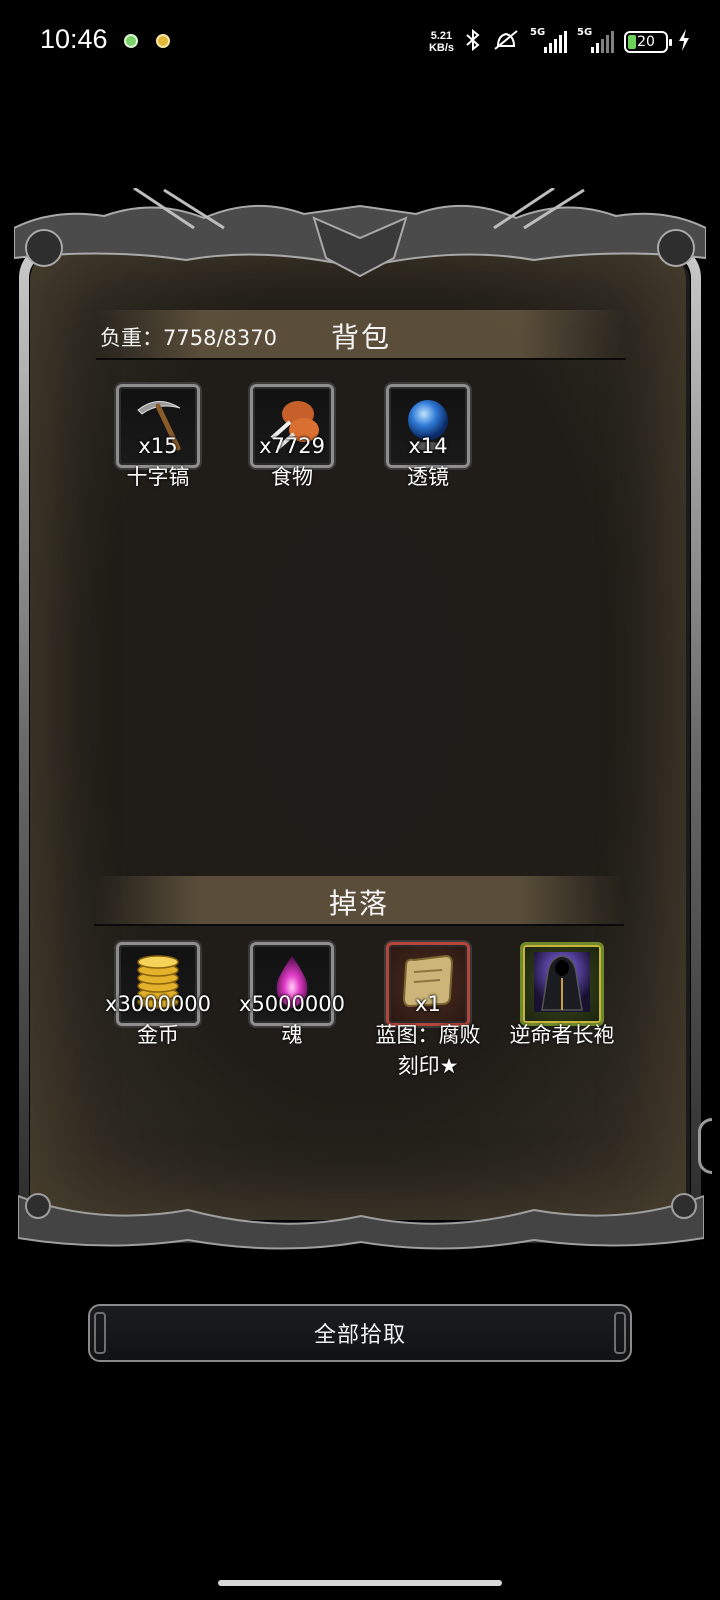 The height and width of the screenshot is (1600, 720). What do you see at coordinates (360, 337) in the screenshot?
I see `backpack-title: 背包` at bounding box center [360, 337].